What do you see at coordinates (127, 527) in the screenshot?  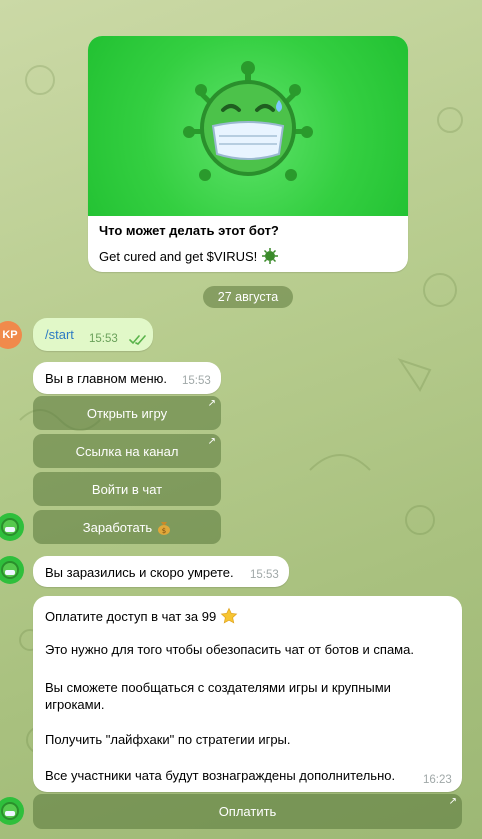 I see `earn-button: Заработать $` at bounding box center [127, 527].